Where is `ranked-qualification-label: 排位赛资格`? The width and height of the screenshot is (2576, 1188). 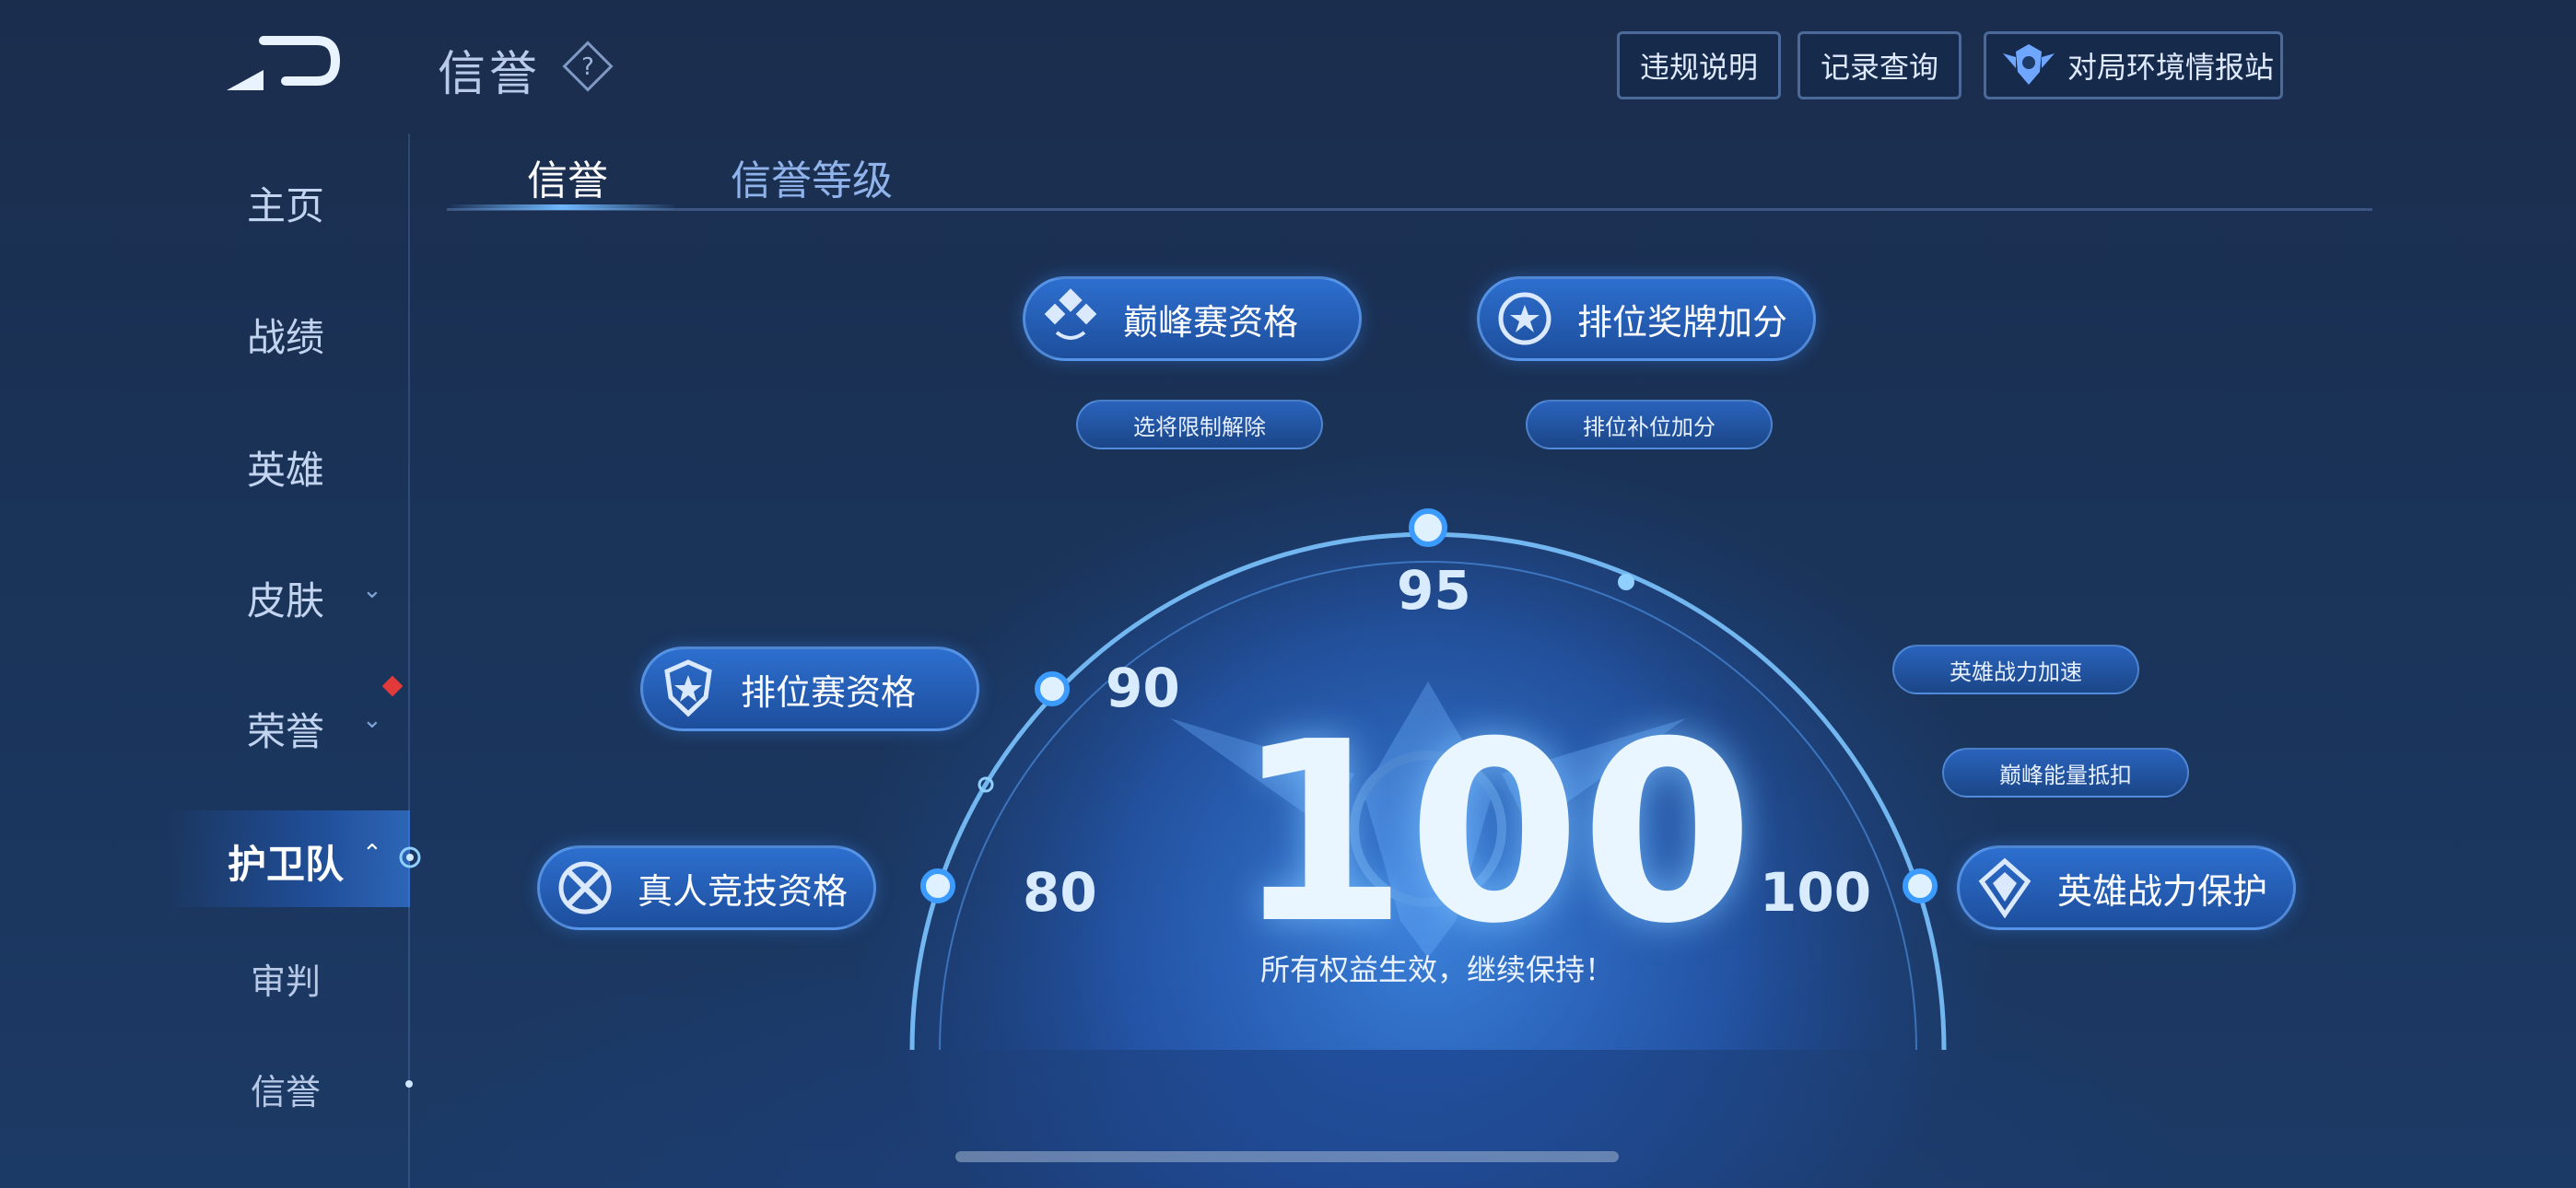
ranked-qualification-label: 排位赛资格 is located at coordinates (829, 692).